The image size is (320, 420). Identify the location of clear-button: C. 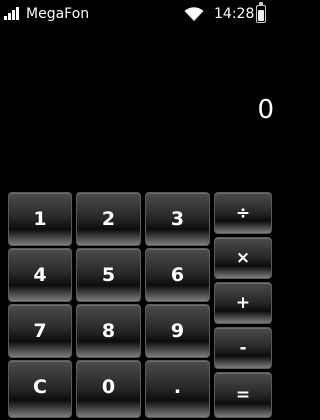
(40, 389).